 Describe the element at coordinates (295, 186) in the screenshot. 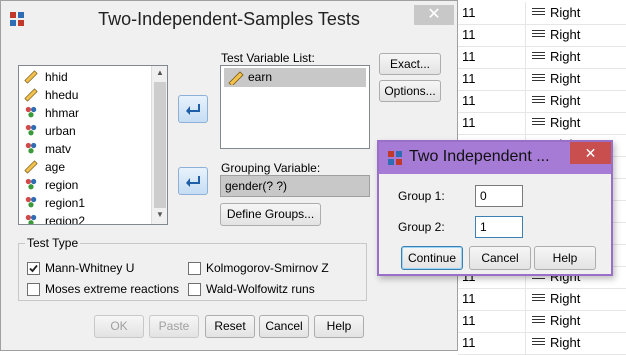

I see `grouping-variable-field: gender(? ?)` at that location.